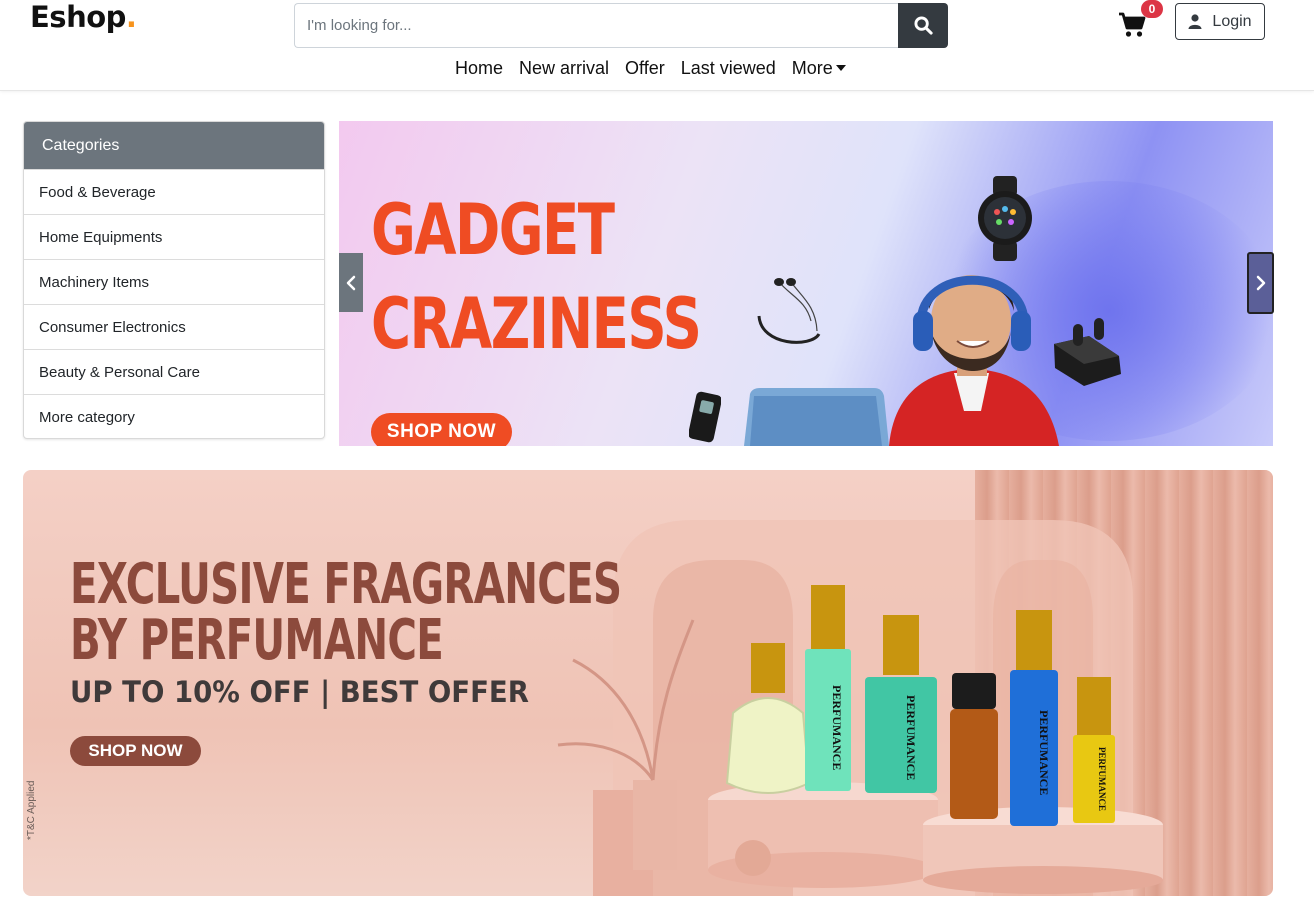  I want to click on power-bank-image, so click(705, 417).